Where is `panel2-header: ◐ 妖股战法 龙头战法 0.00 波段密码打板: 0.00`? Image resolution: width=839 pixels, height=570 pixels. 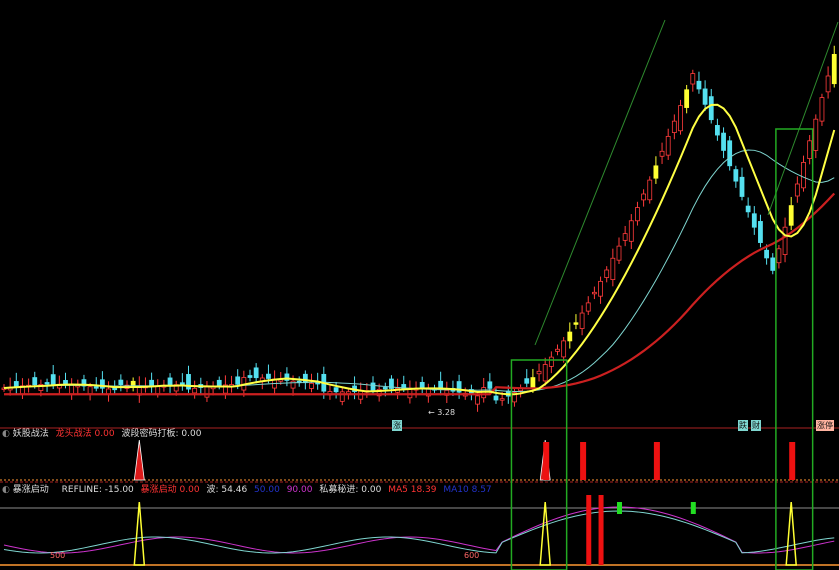
panel2-header: ◐ 妖股战法 龙头战法 0.00 波段密码打板: 0.00 is located at coordinates (102, 434).